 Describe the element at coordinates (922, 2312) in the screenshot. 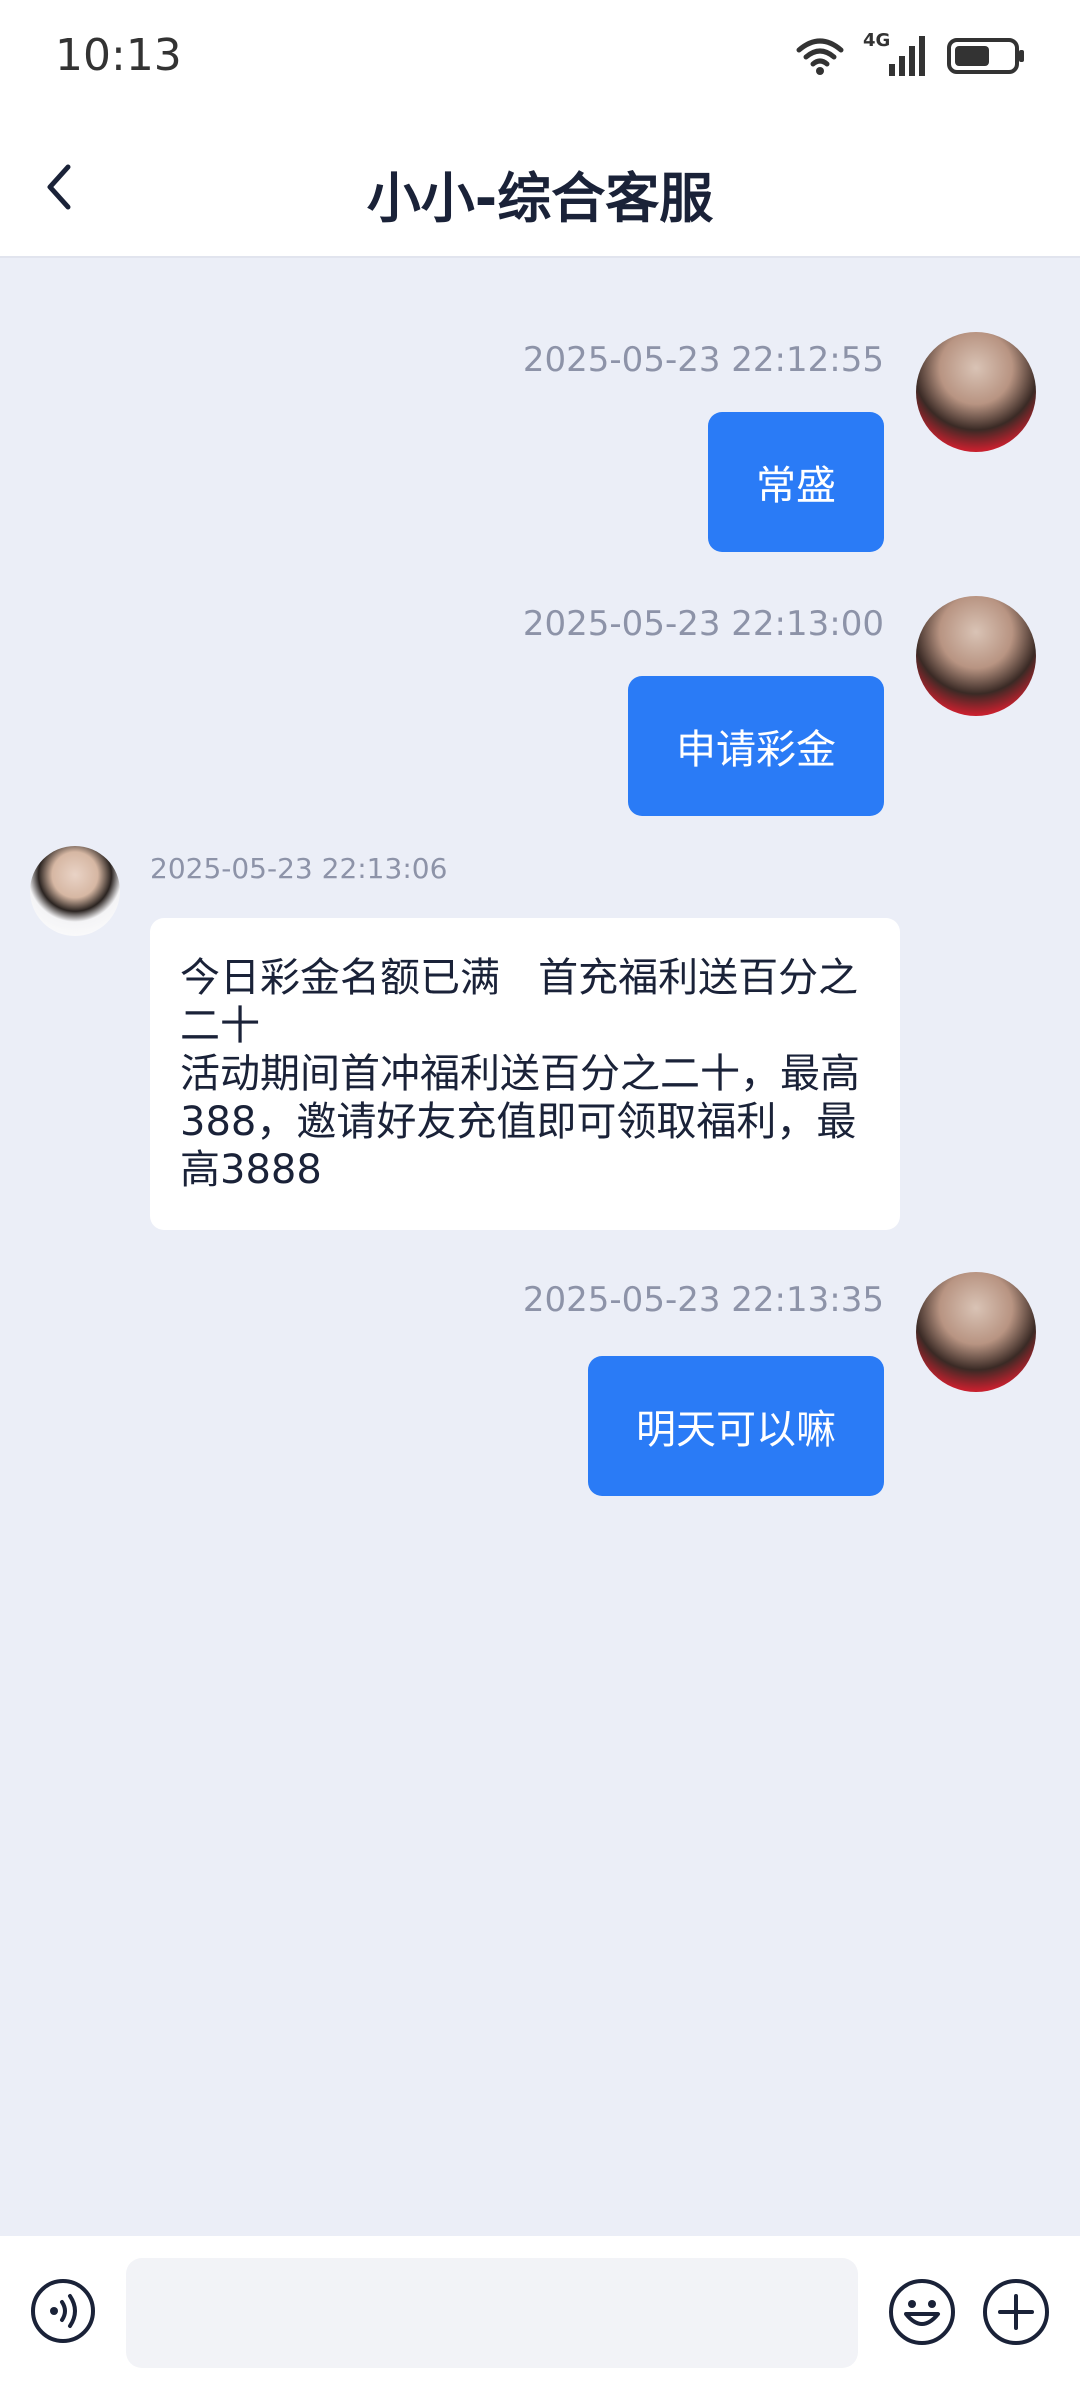

I see `emoji-icon` at that location.